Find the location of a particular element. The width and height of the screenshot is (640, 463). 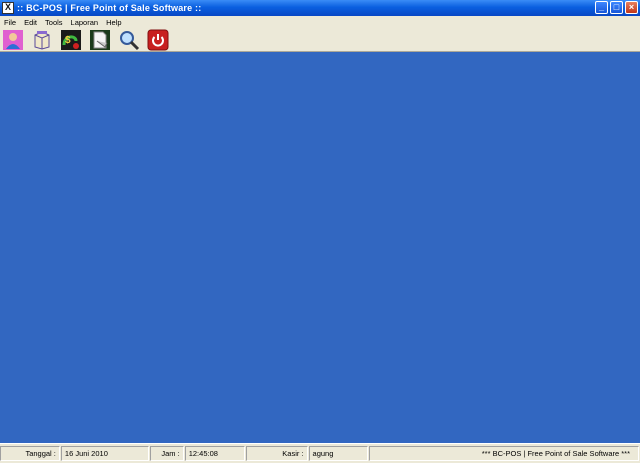

box-icon is located at coordinates (42, 40).